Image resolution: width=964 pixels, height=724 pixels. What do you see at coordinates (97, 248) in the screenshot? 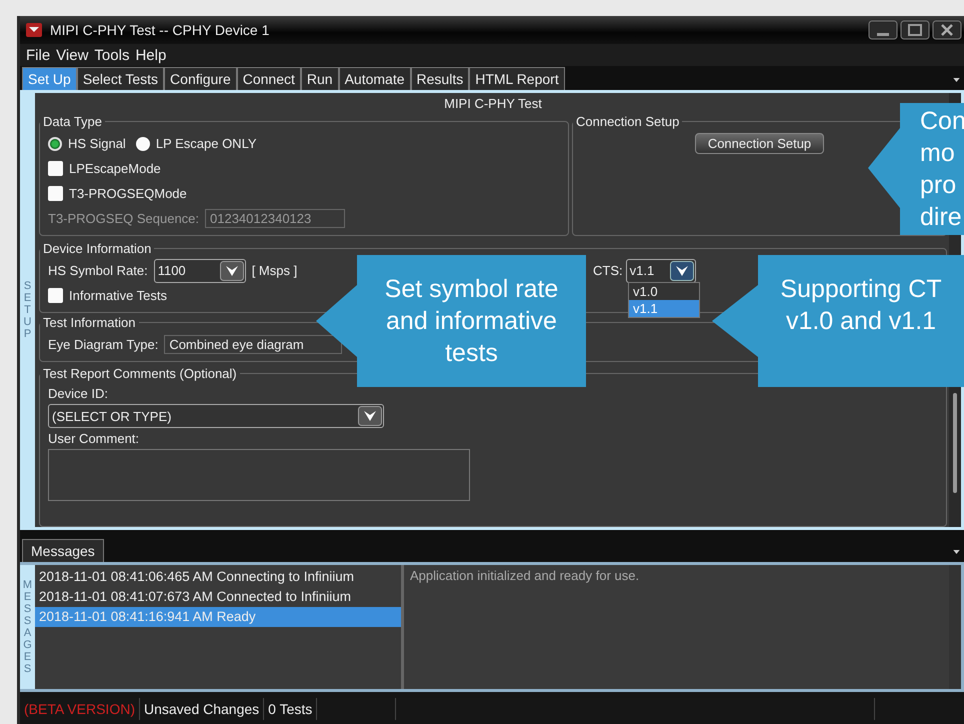
I see `group-title: Device Information` at bounding box center [97, 248].